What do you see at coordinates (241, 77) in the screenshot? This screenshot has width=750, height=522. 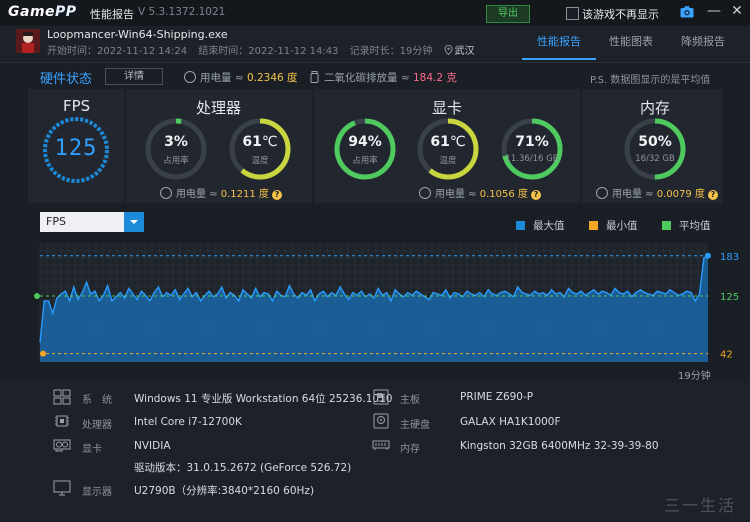 I see `total-power: 用电量 ≈ 0.2346 度` at bounding box center [241, 77].